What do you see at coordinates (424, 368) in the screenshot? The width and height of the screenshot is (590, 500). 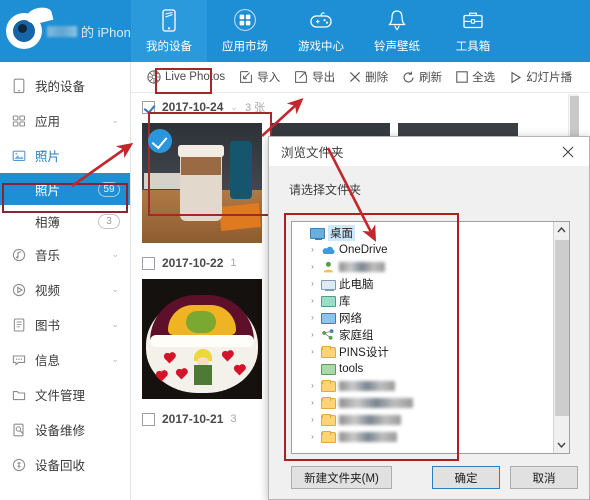 I see `tree-node-tools: tools` at bounding box center [424, 368].